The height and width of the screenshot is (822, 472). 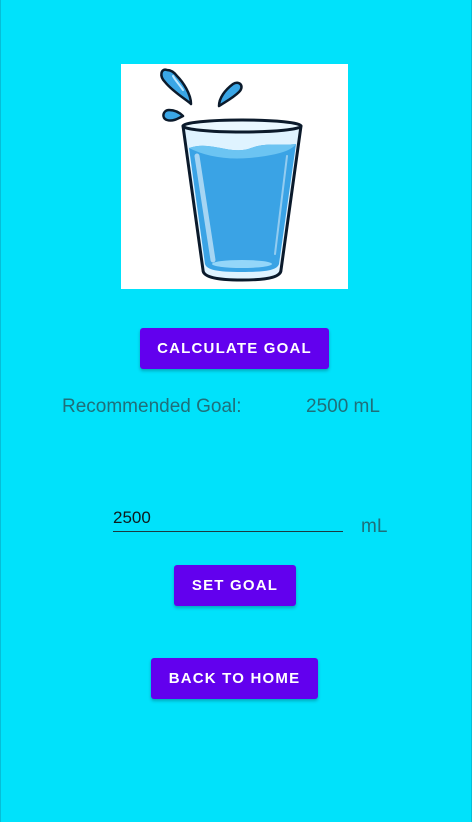 I want to click on recommended-goal-value: 2500 mL, so click(x=343, y=406).